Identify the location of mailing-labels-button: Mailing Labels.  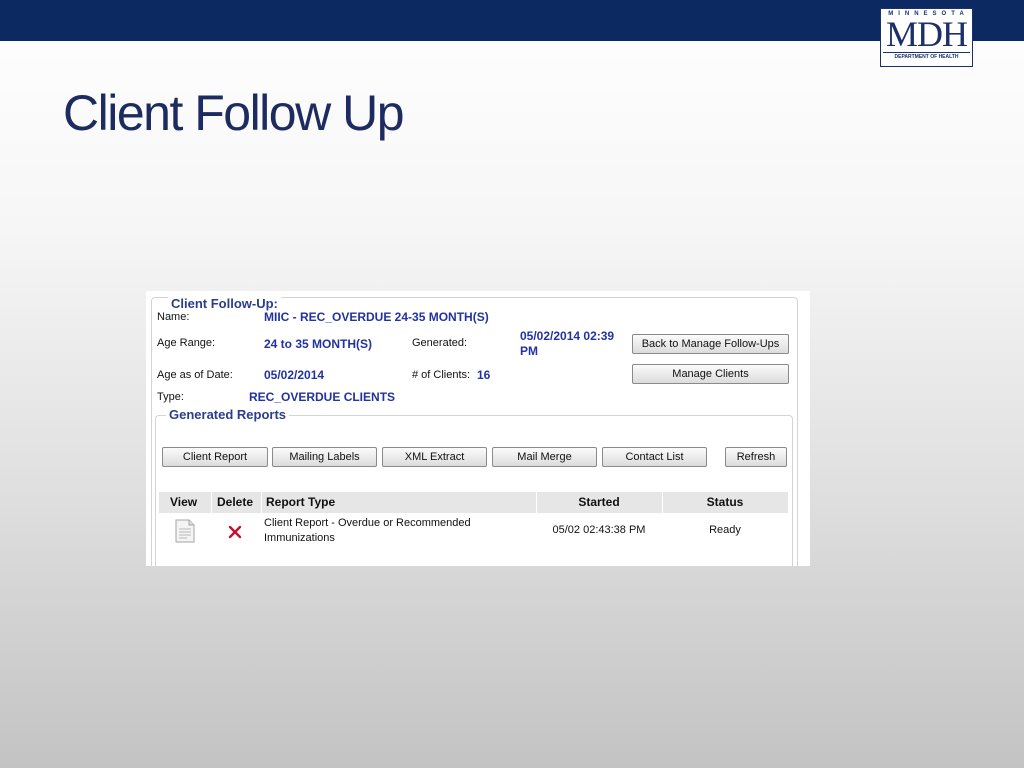
(324, 457).